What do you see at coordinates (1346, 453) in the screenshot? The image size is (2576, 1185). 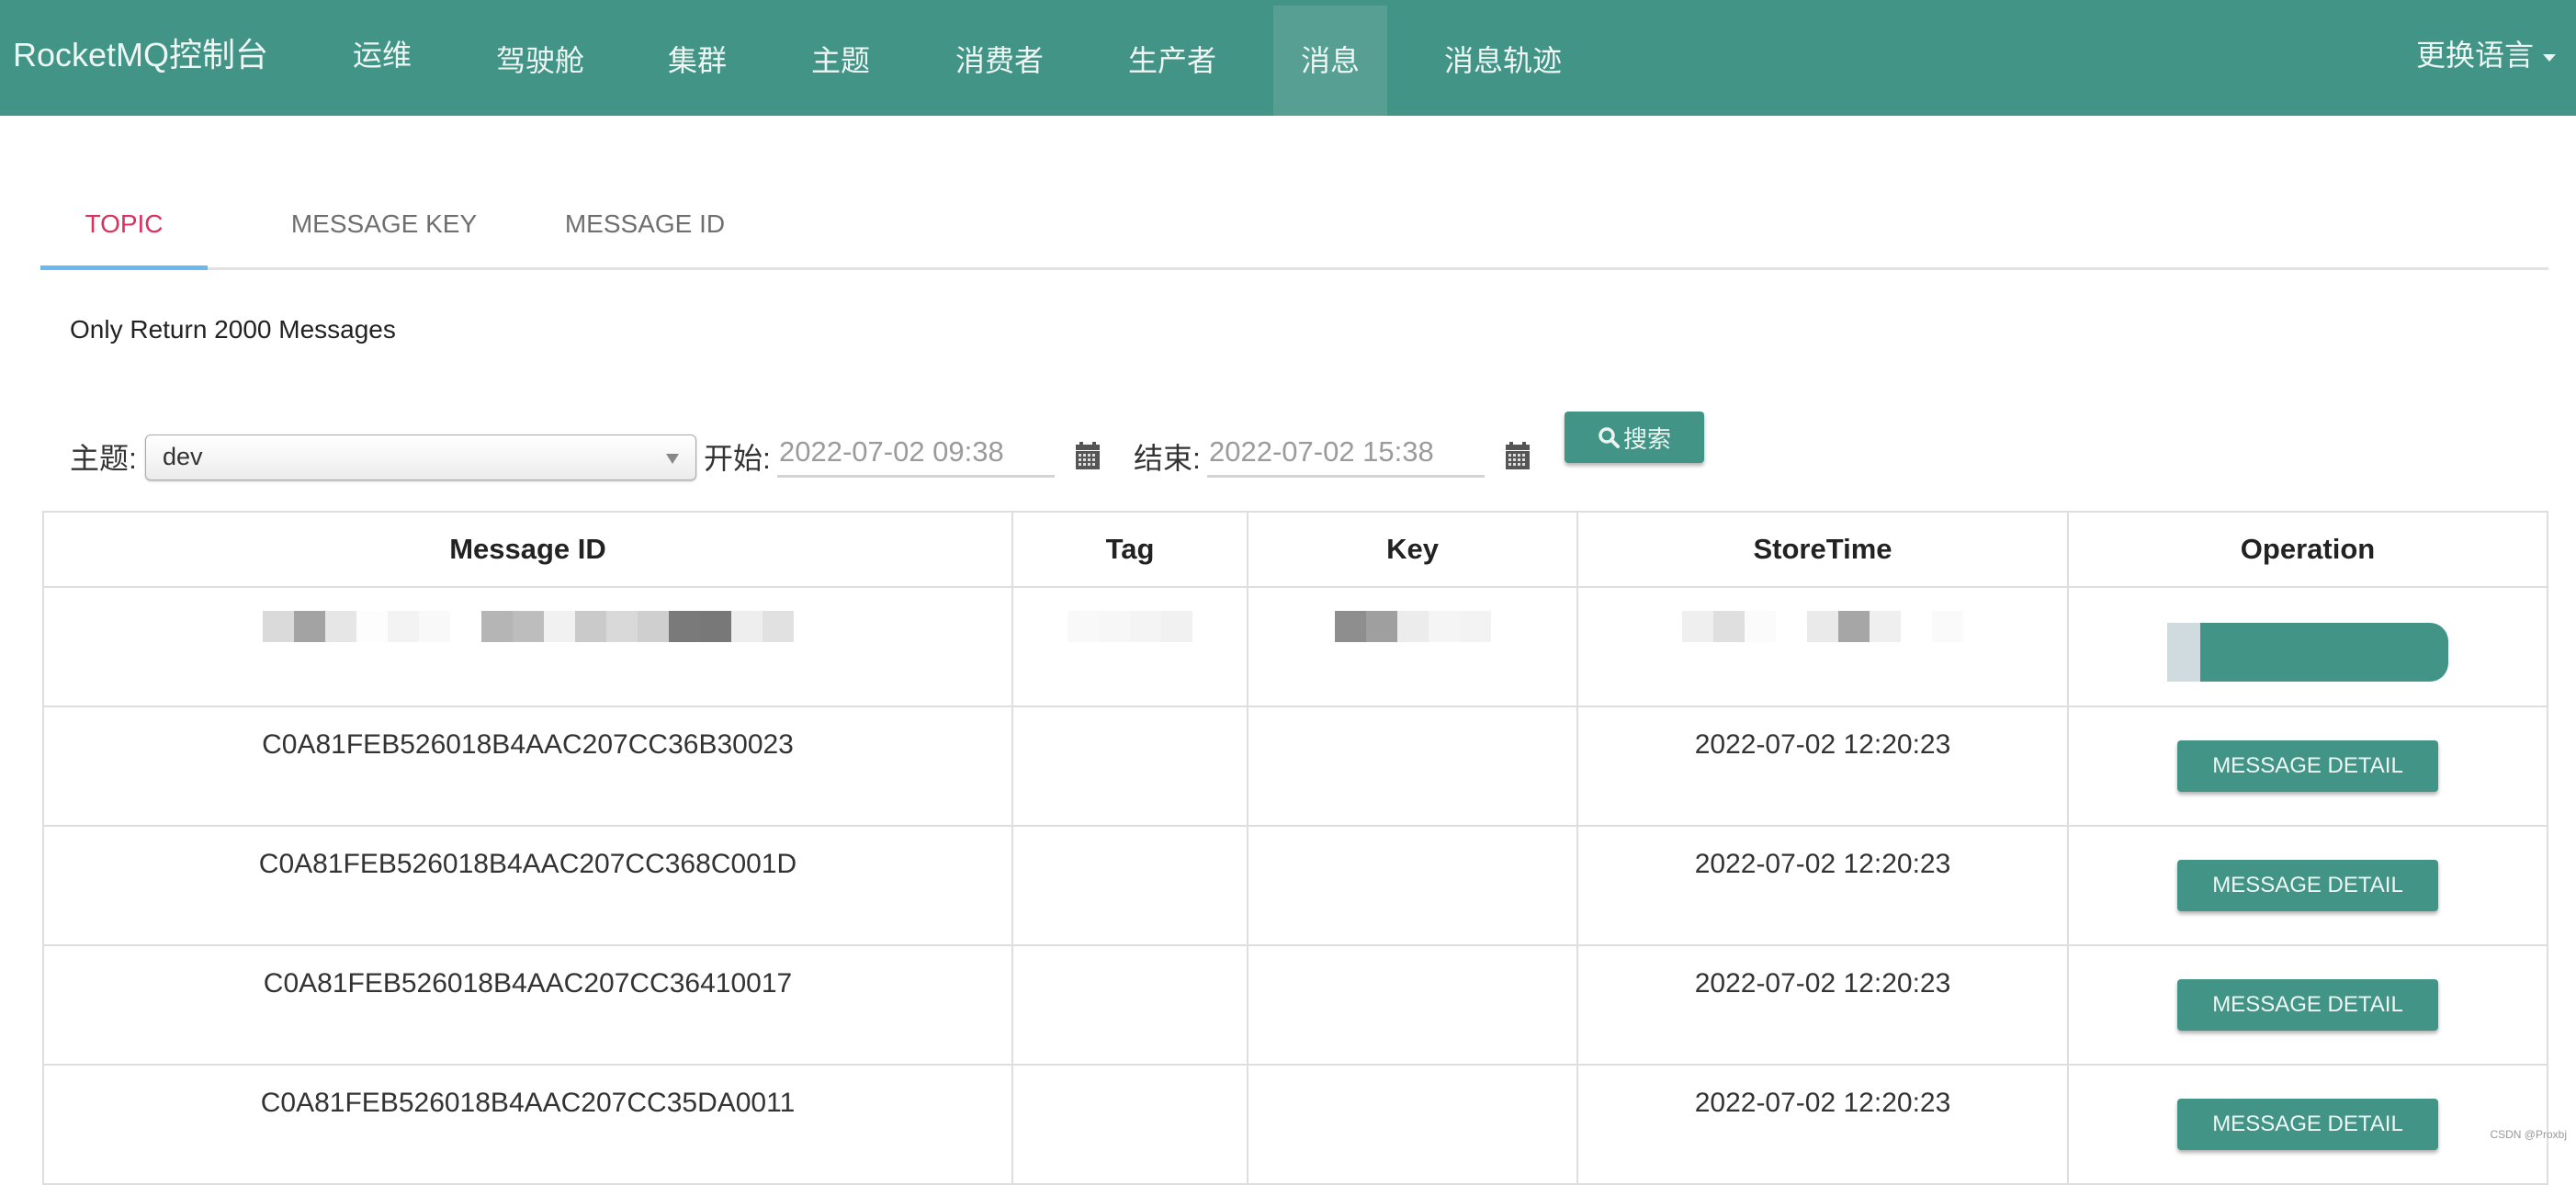 I see `end-time-input` at bounding box center [1346, 453].